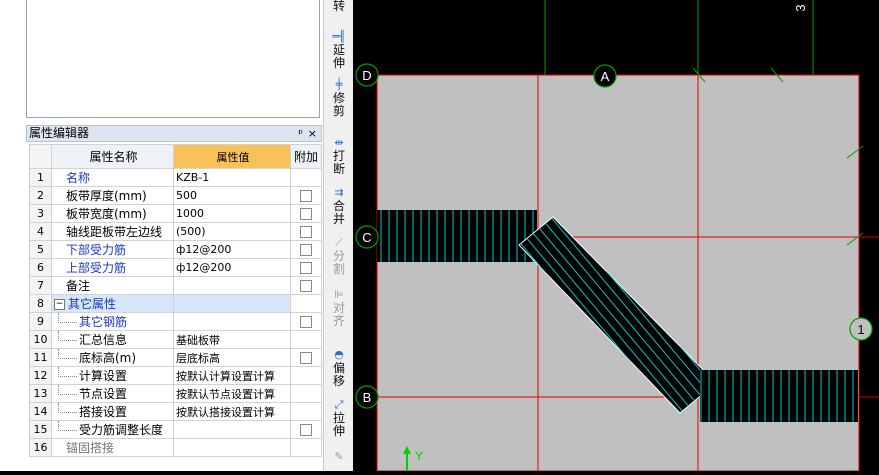 The height and width of the screenshot is (475, 879). I want to click on property-name: 锚固搭接, so click(90, 448).